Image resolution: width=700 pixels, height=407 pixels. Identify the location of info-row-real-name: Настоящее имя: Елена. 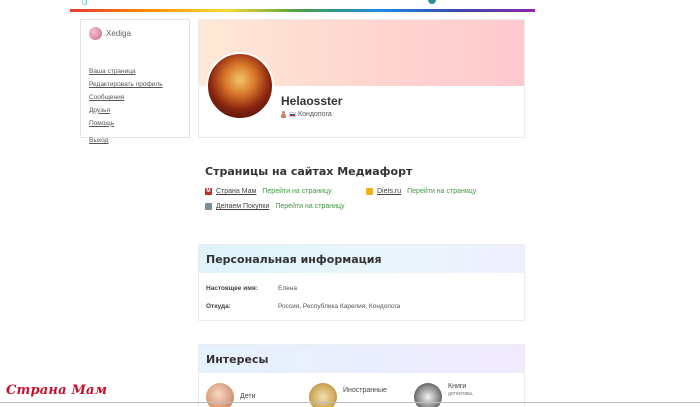
(251, 288).